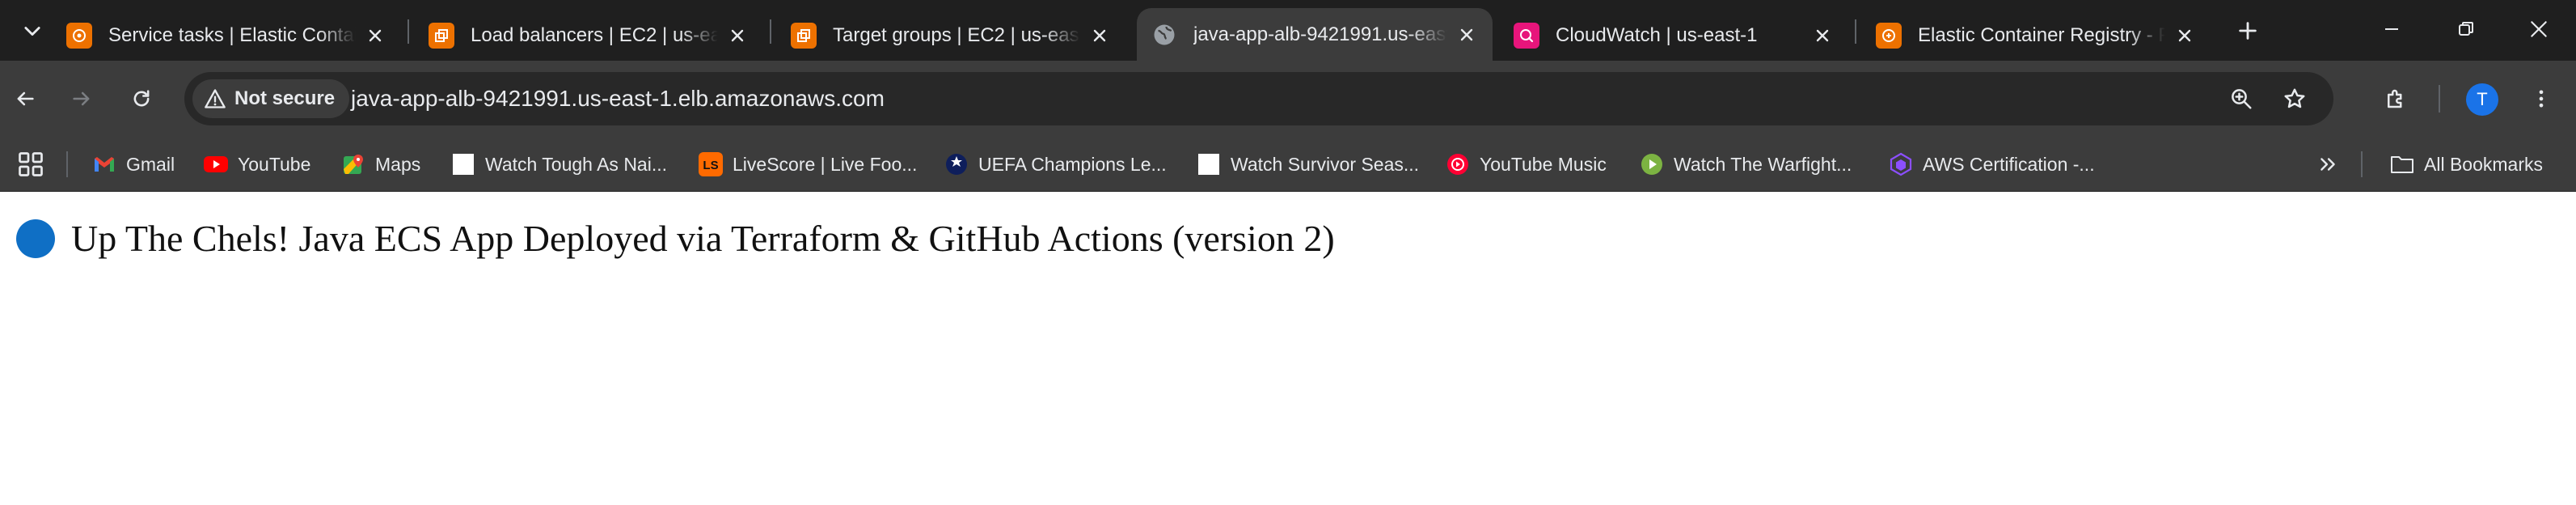 Image resolution: width=2576 pixels, height=505 pixels. Describe the element at coordinates (1526, 35) in the screenshot. I see `aws-cloudwatch-icon` at that location.